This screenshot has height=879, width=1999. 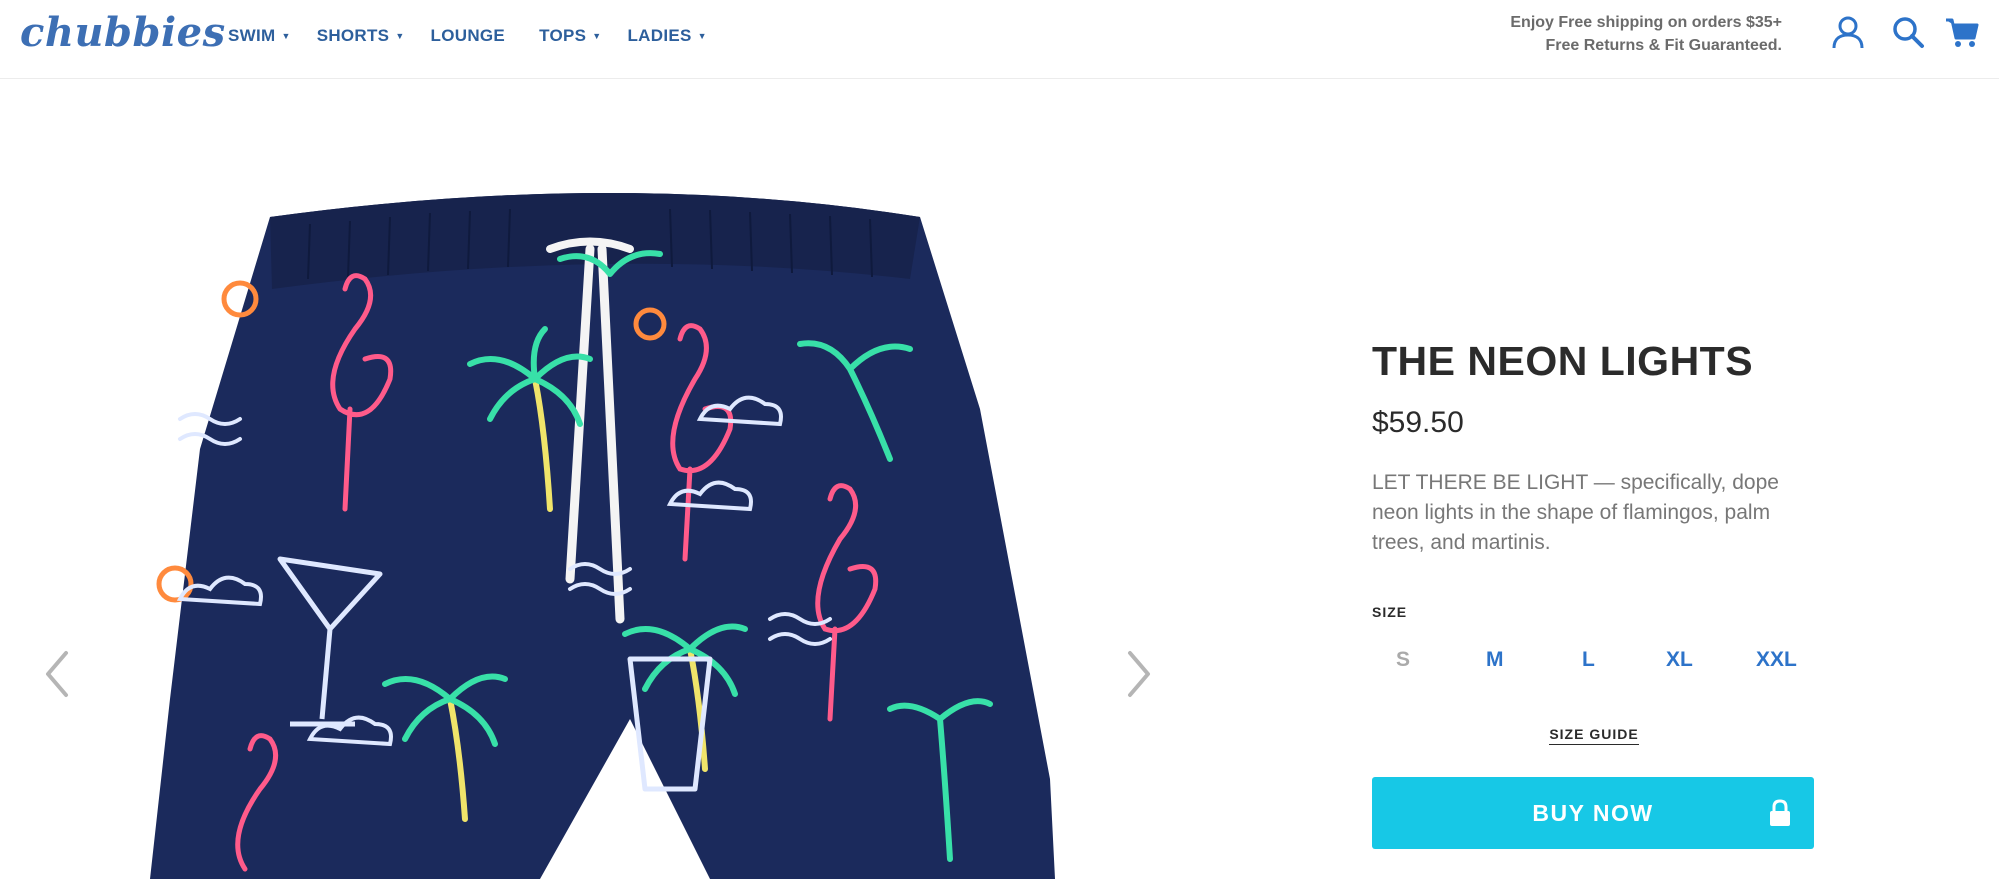 I want to click on nav-item-shorts: SHORTS ▼, so click(x=361, y=36).